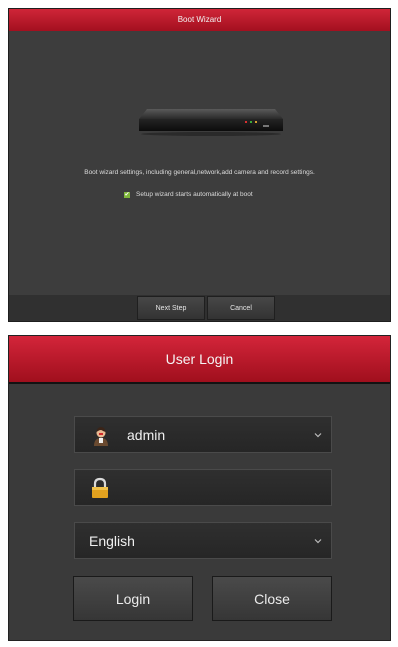  I want to click on language-value: English, so click(112, 540).